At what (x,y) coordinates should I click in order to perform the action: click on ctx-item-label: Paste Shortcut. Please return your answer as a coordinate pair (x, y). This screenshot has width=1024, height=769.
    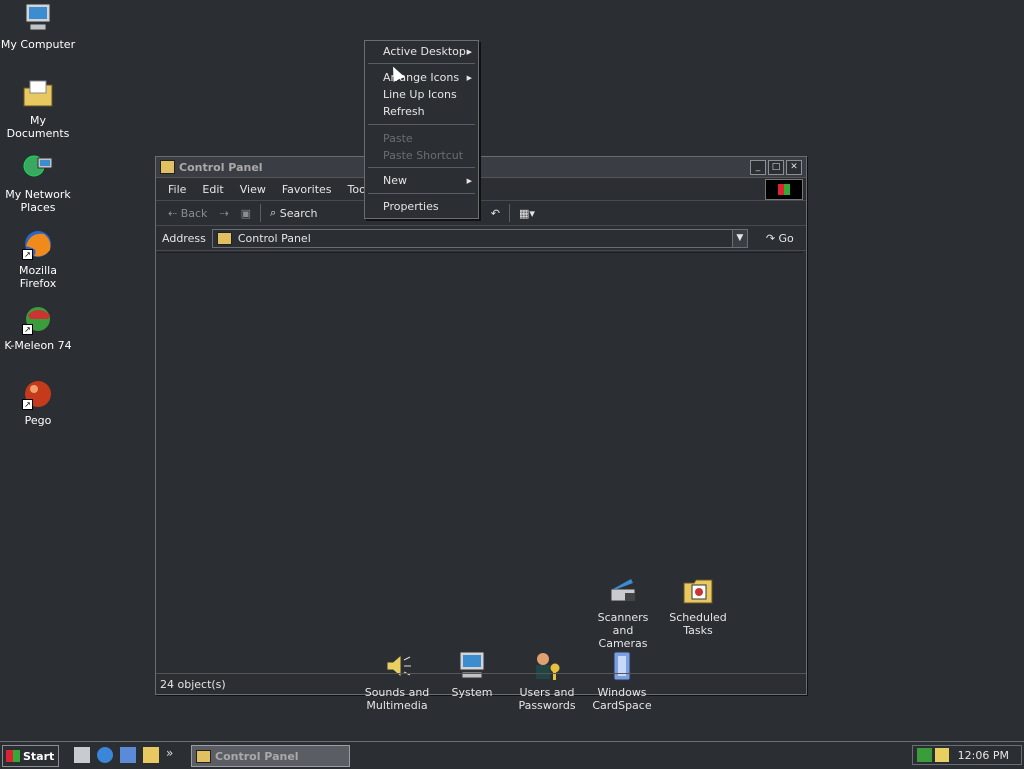
    Looking at the image, I should click on (423, 155).